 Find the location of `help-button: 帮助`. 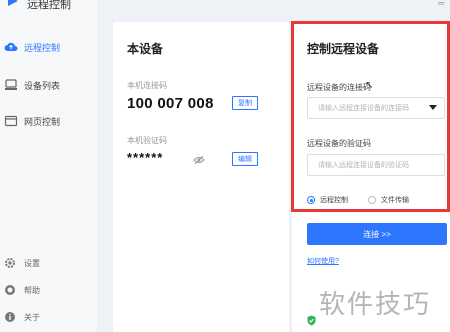

help-button: 帮助 is located at coordinates (48, 290).